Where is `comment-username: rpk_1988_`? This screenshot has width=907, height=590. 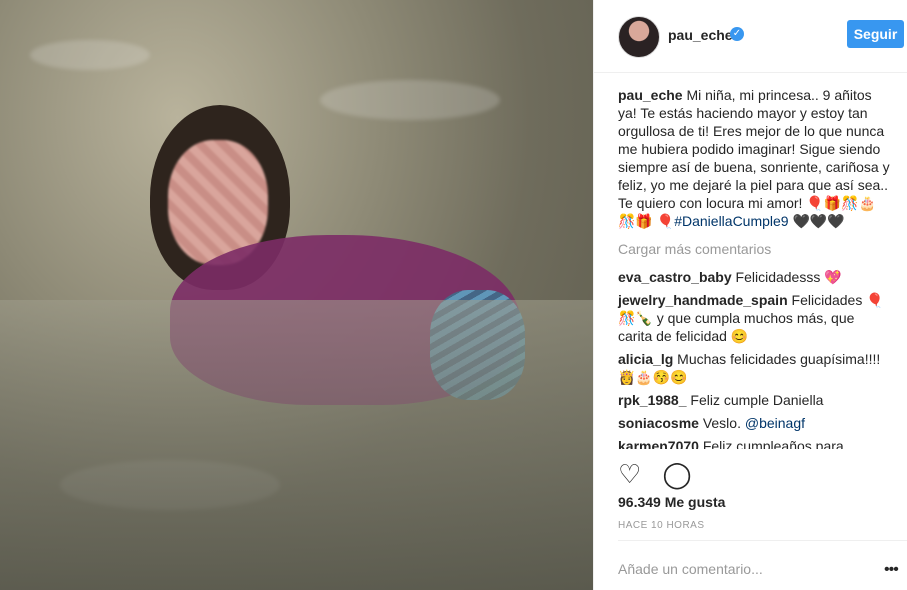 comment-username: rpk_1988_ is located at coordinates (652, 400).